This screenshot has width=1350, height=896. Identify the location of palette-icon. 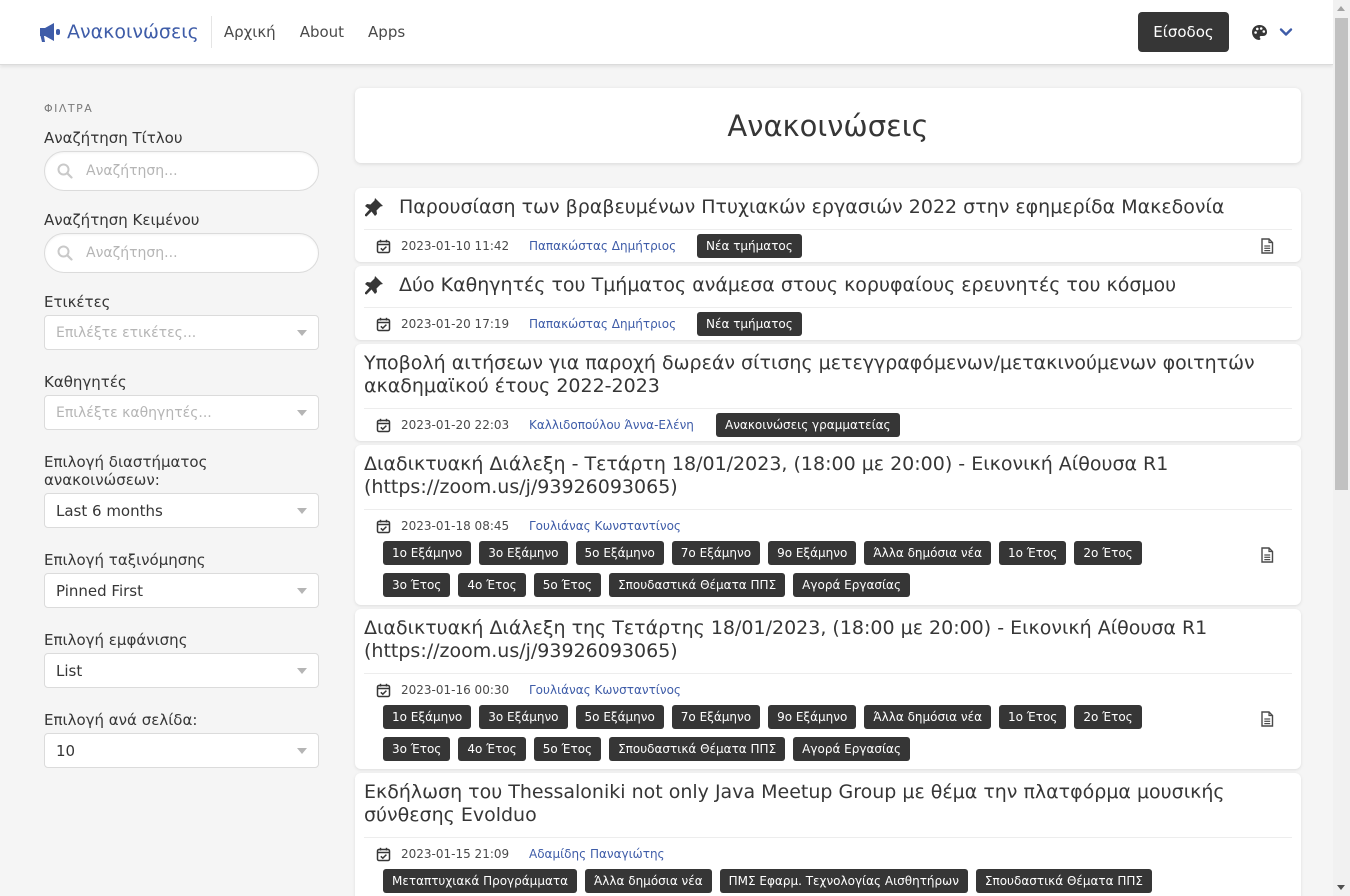
(1259, 32).